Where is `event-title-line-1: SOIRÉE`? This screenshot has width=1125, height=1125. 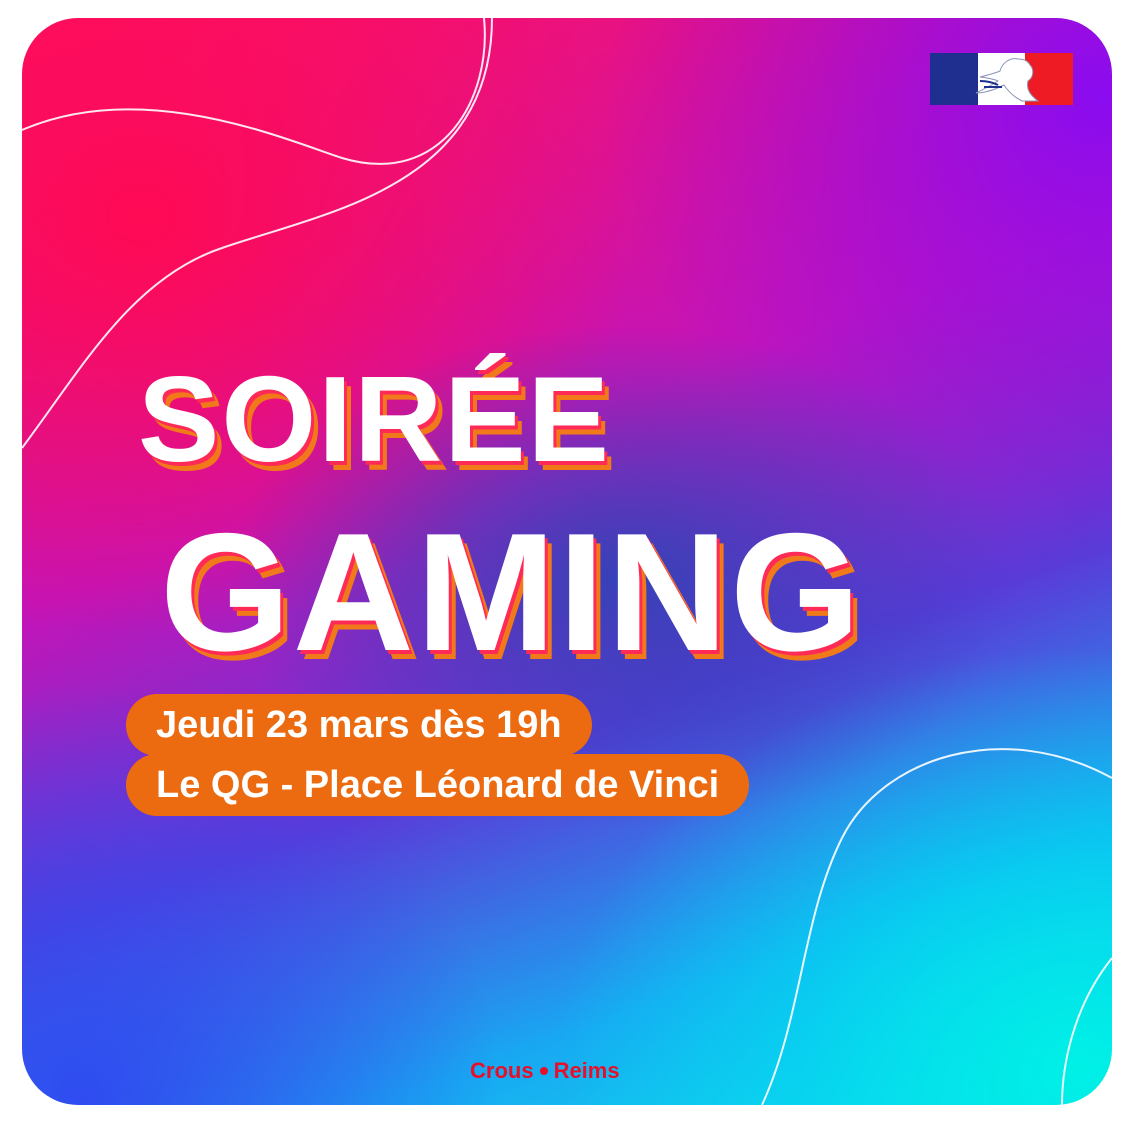 event-title-line-1: SOIRÉE is located at coordinates (375, 419).